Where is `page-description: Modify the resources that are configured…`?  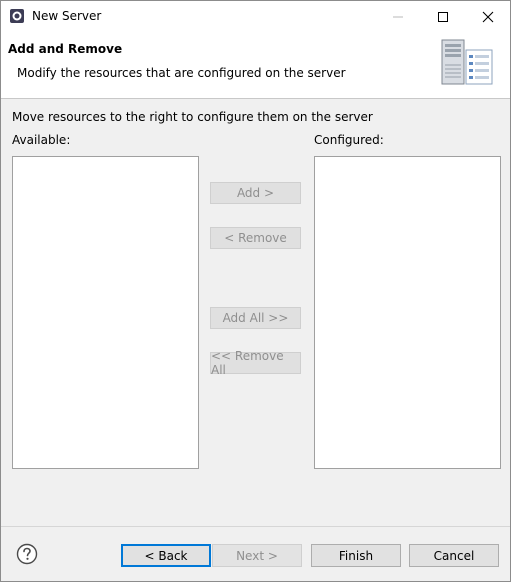
page-description: Modify the resources that are configured… is located at coordinates (181, 73).